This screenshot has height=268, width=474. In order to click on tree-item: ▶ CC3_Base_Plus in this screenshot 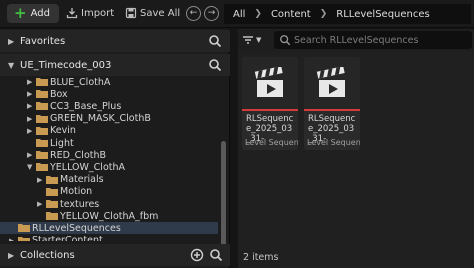, I will do `click(109, 106)`.